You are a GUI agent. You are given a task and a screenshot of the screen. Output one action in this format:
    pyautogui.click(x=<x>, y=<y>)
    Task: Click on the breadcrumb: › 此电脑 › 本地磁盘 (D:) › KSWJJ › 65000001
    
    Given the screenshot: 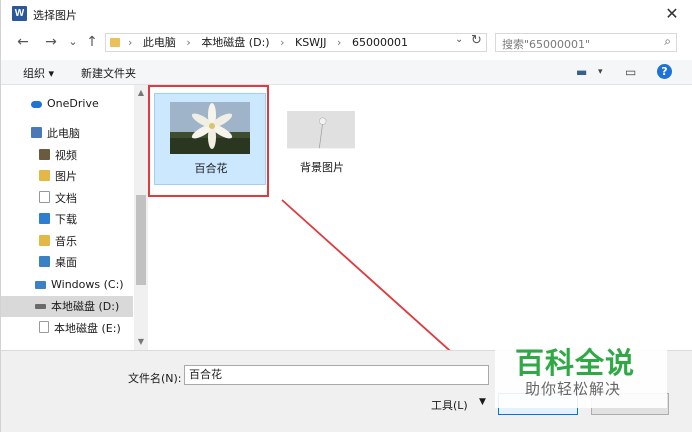 What is the action you would take?
    pyautogui.click(x=268, y=42)
    